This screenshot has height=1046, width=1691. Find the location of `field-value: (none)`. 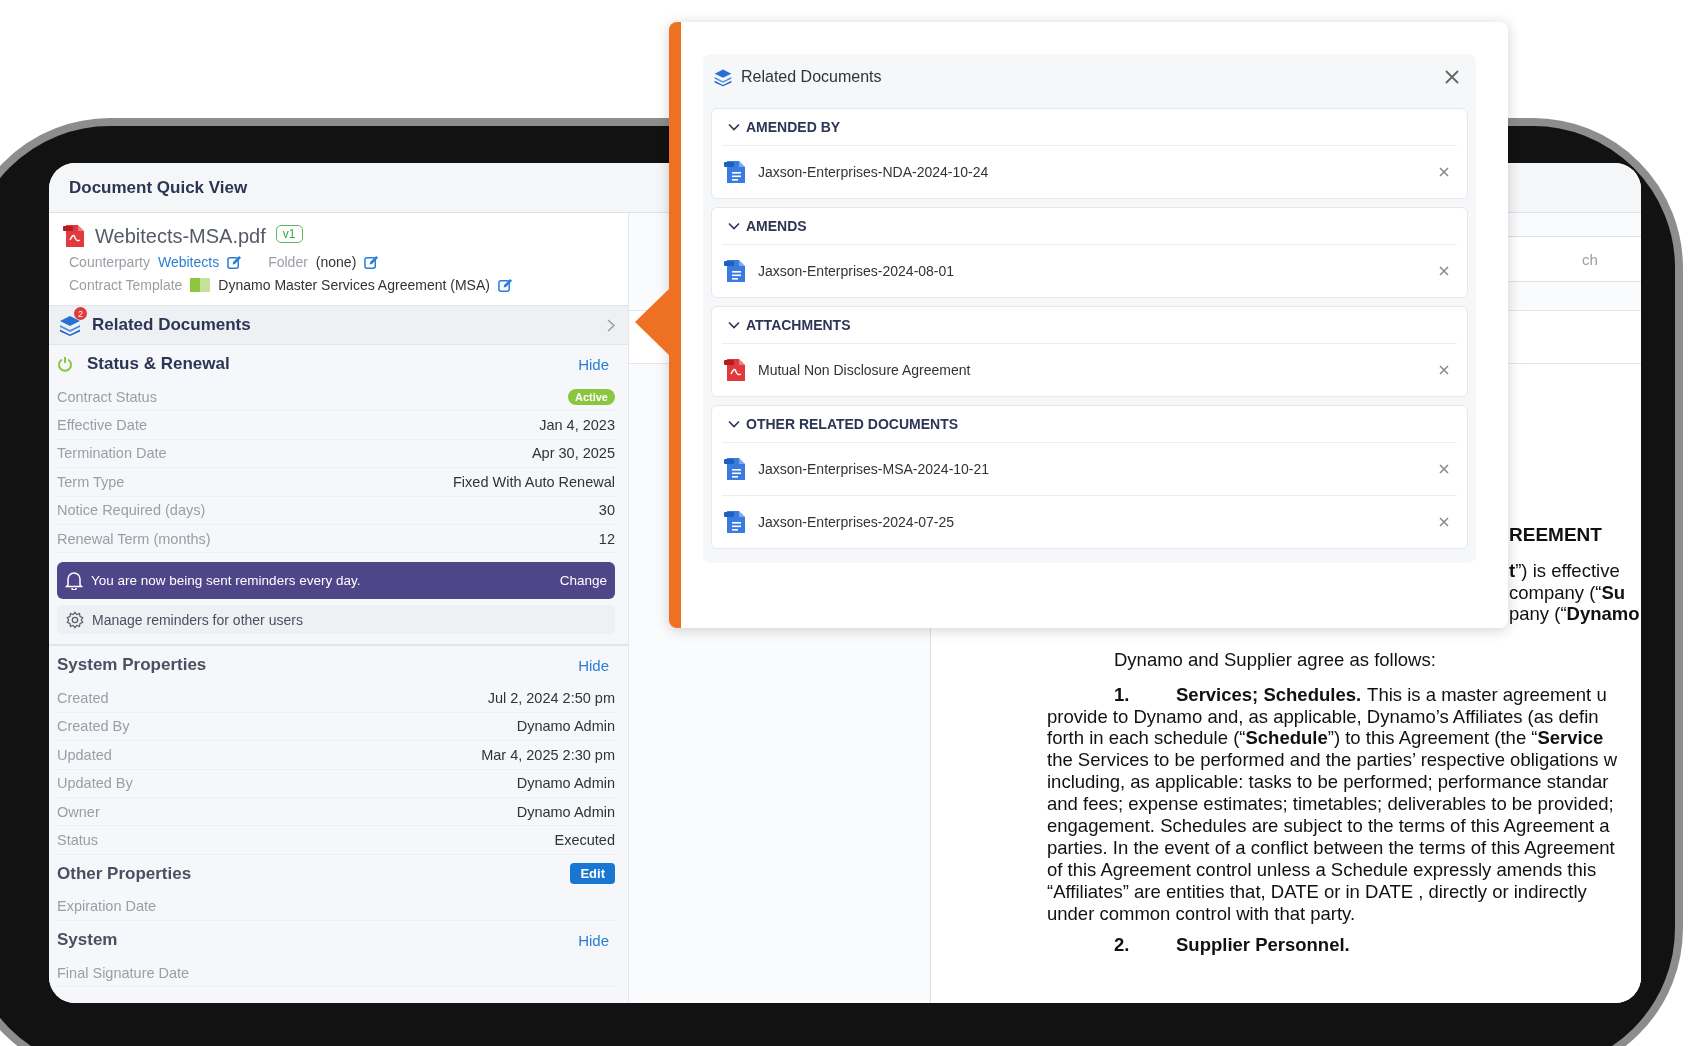

field-value: (none) is located at coordinates (336, 262).